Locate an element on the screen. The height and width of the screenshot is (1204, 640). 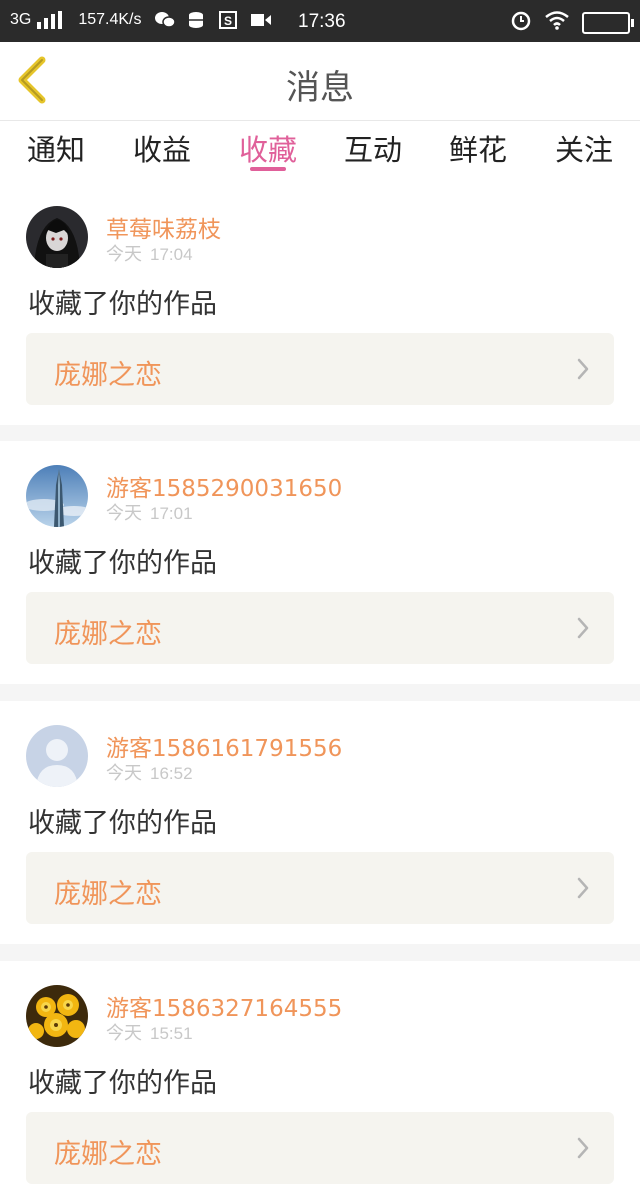
username: 游客1585290031650 is located at coordinates (224, 486).